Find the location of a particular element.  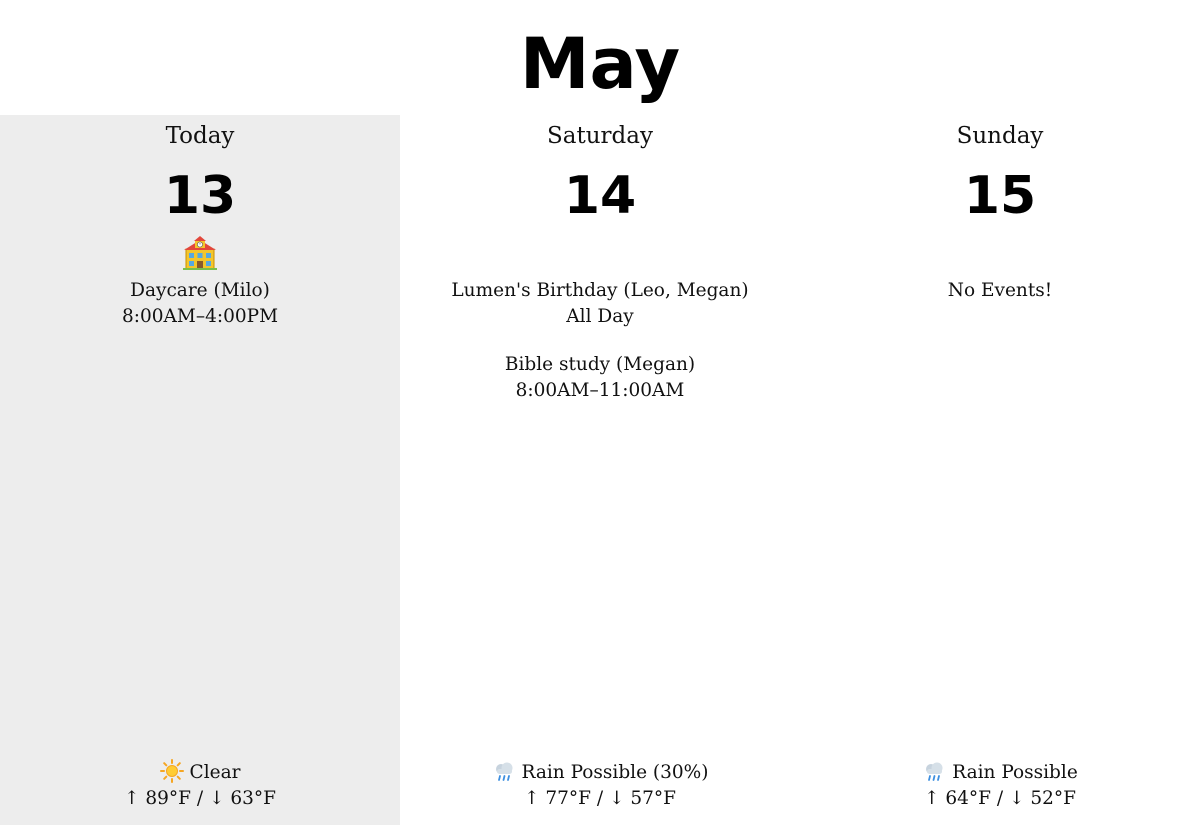

school-building-icon is located at coordinates (200, 253).